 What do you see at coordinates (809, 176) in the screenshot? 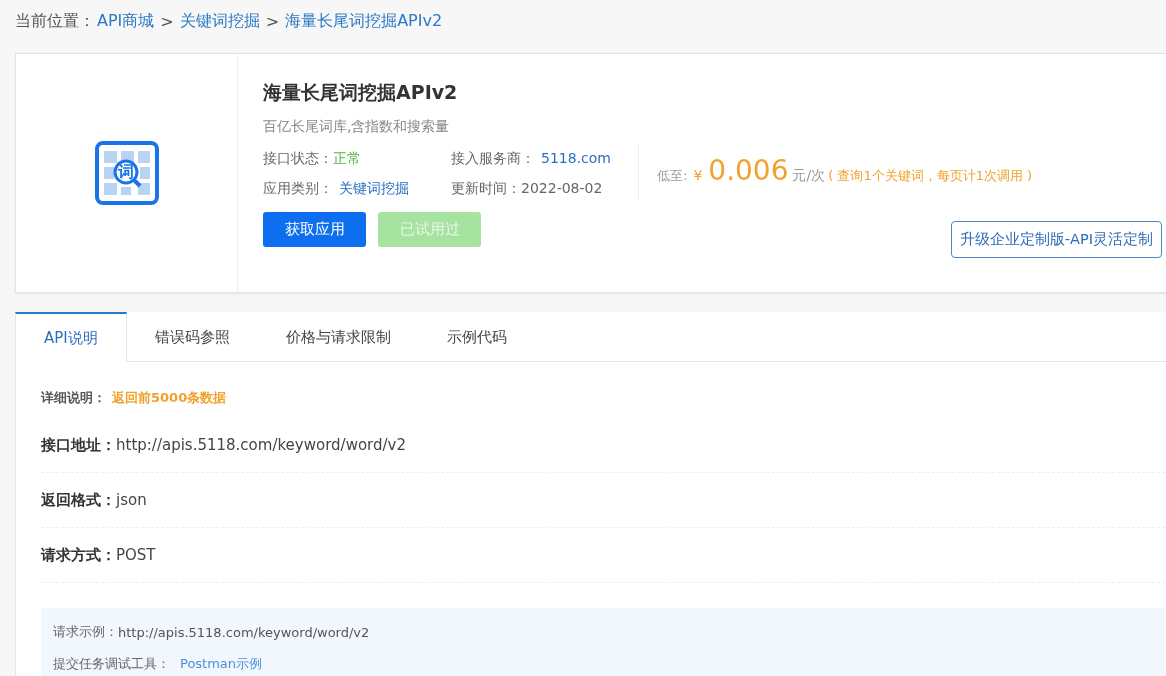
I see `price-unit: 元/次` at bounding box center [809, 176].